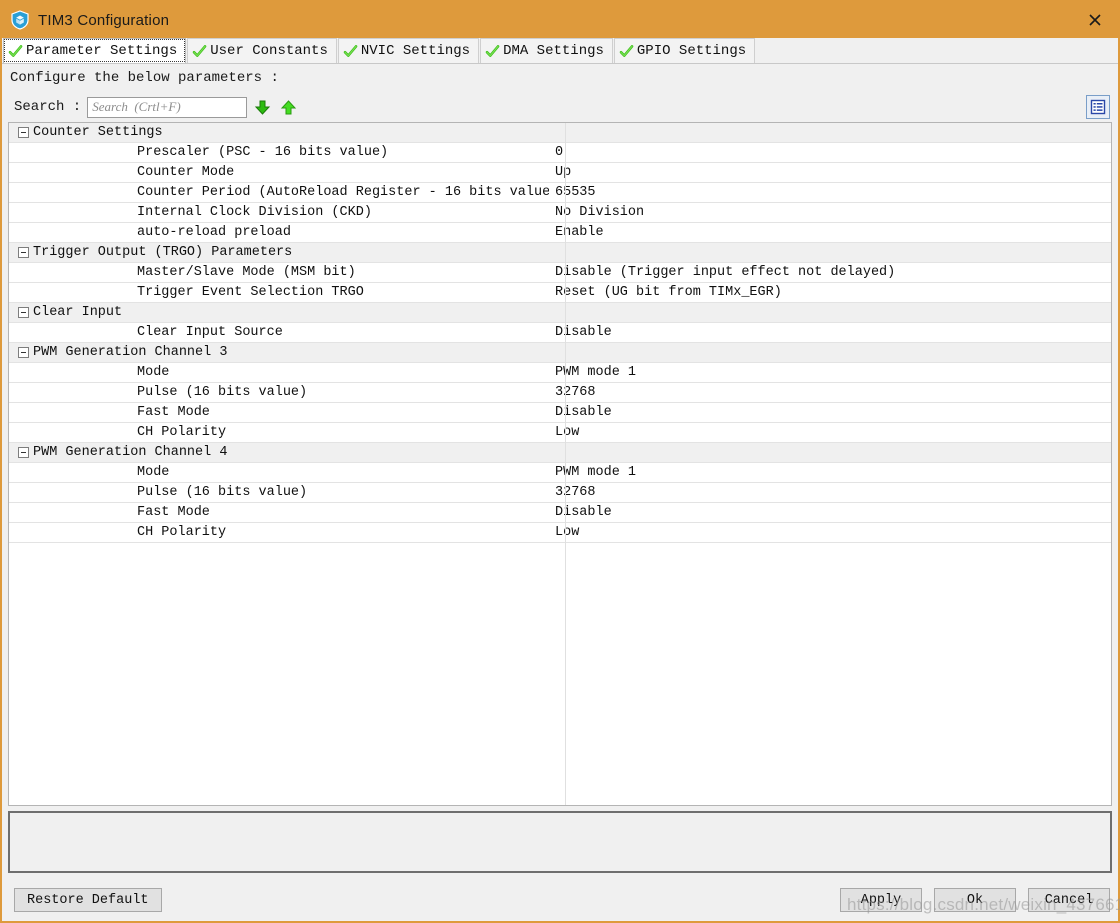  I want to click on button-bar: Restore Default Apply Ok Cancel, so click(560, 900).